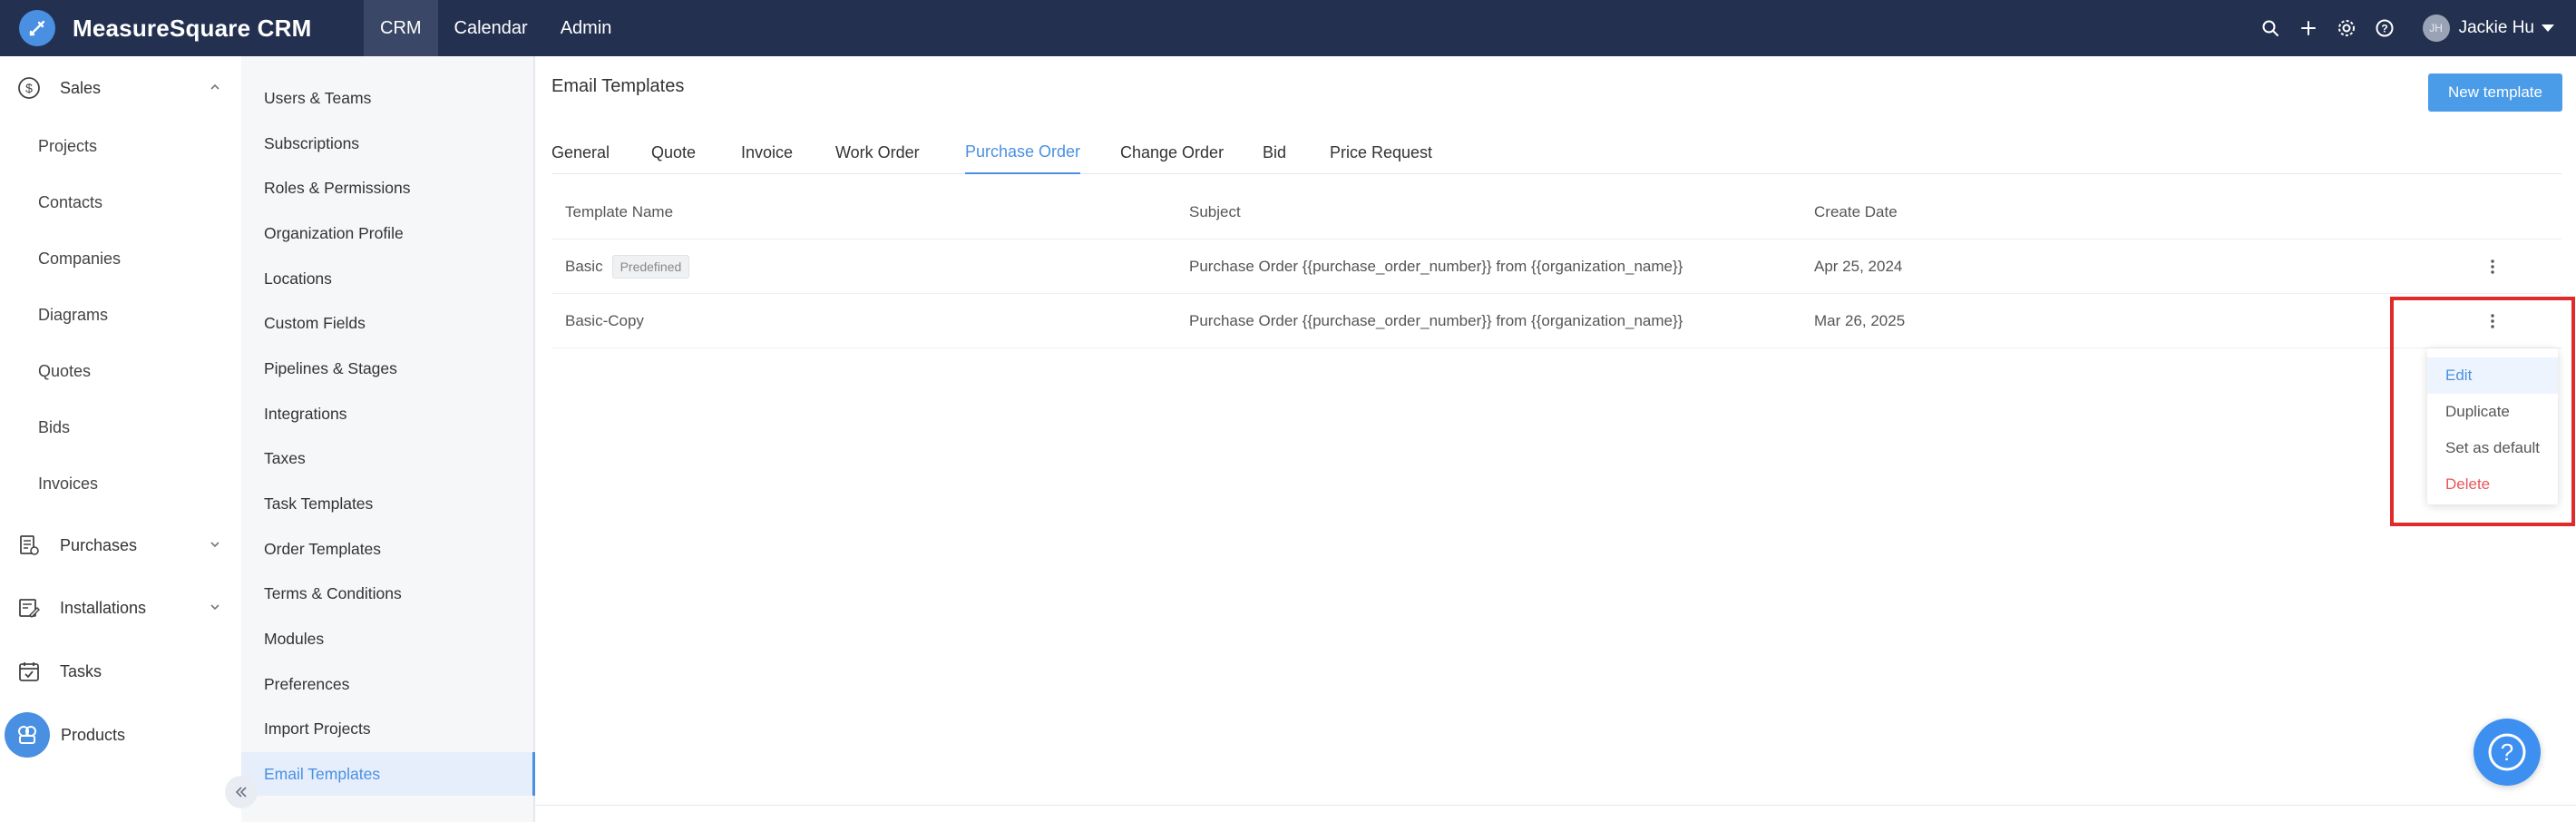 This screenshot has height=822, width=2576. What do you see at coordinates (79, 259) in the screenshot?
I see `sidebar-item-companies: Companies` at bounding box center [79, 259].